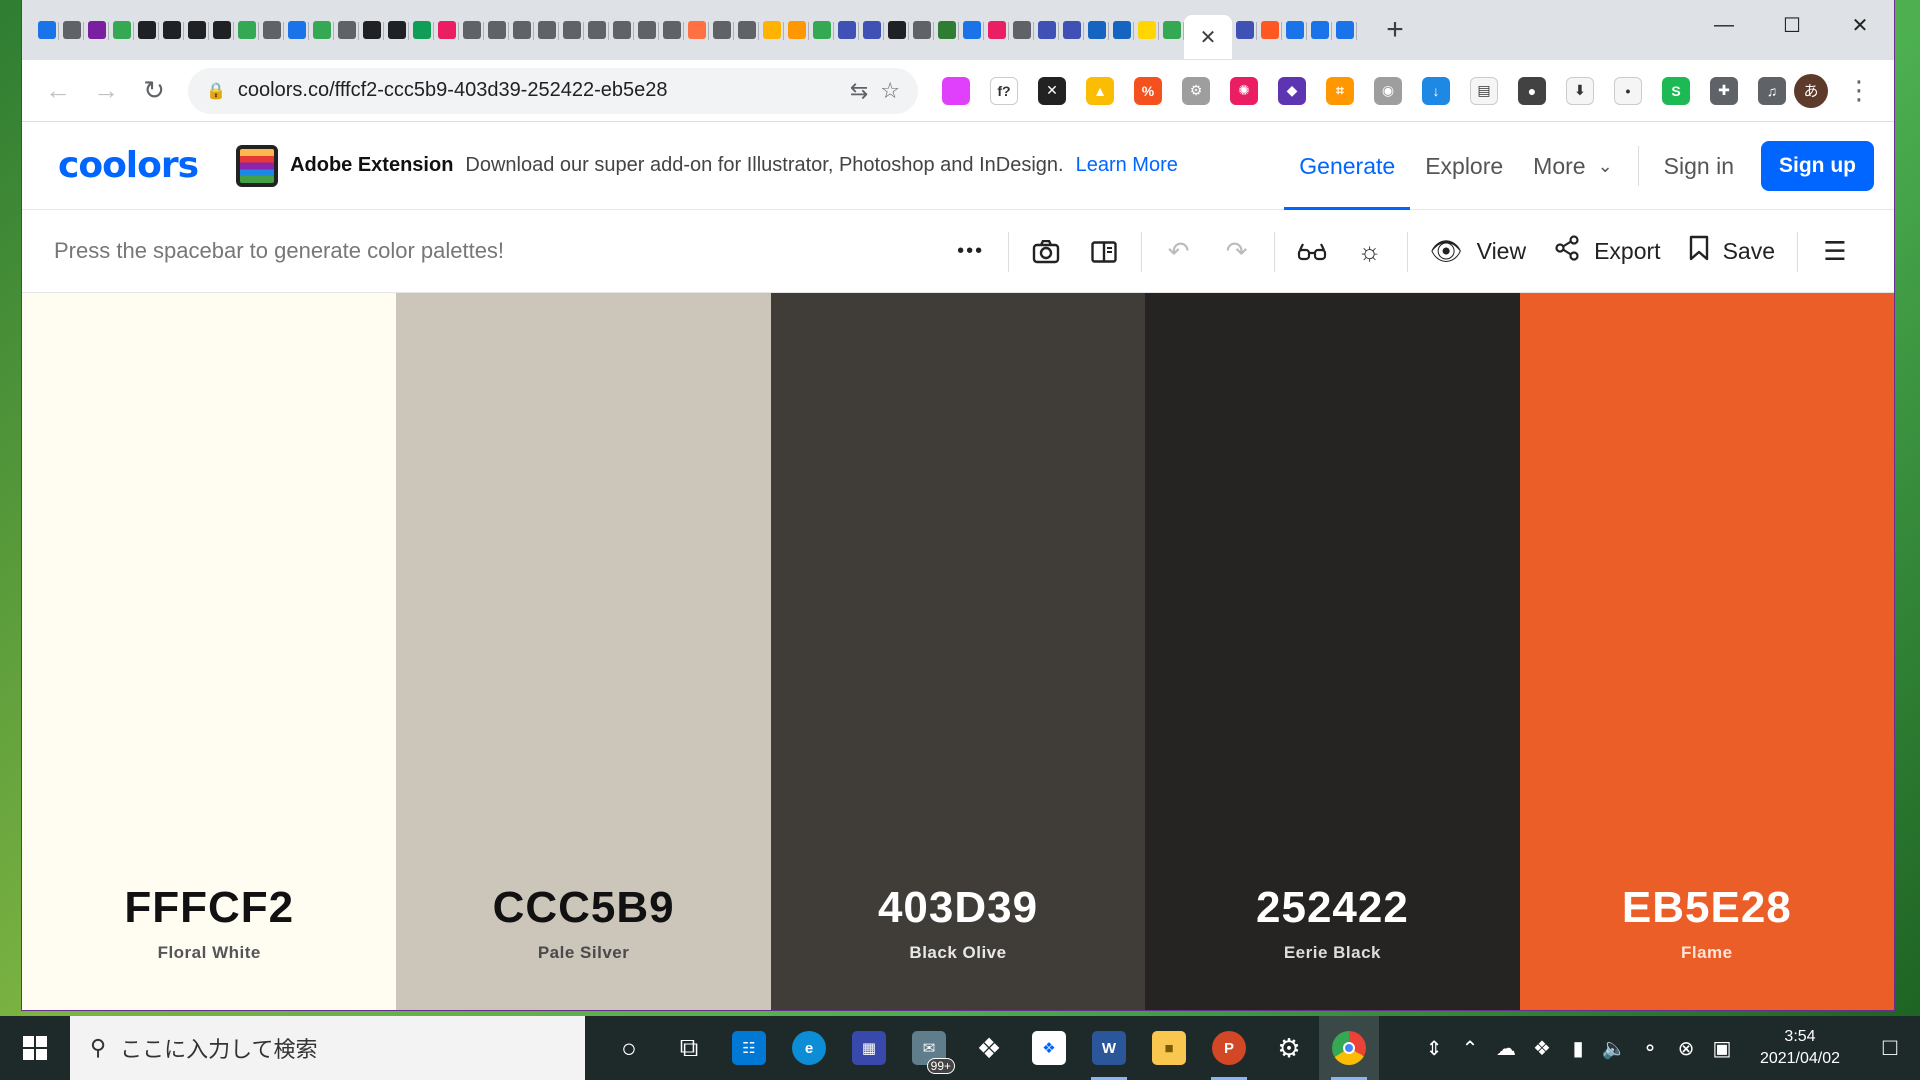 The height and width of the screenshot is (1080, 1920). What do you see at coordinates (583, 651) in the screenshot?
I see `color-swatch: CCC5B9 Pale Silver` at bounding box center [583, 651].